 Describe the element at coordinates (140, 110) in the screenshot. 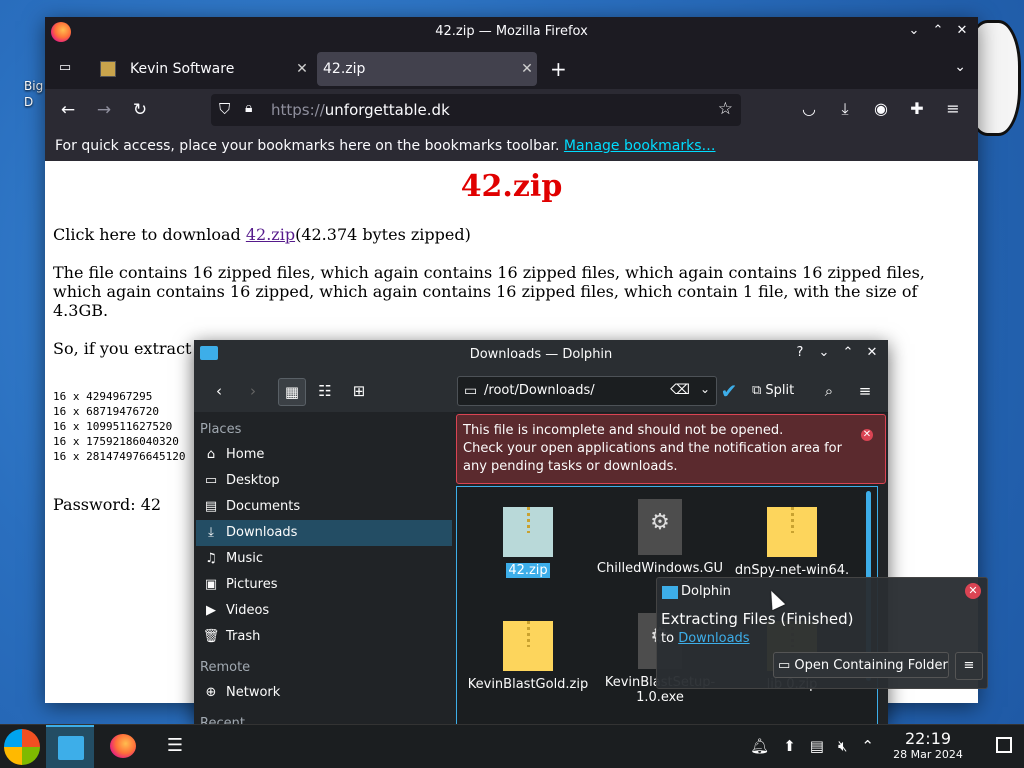

I see `reload-button: ↻` at that location.